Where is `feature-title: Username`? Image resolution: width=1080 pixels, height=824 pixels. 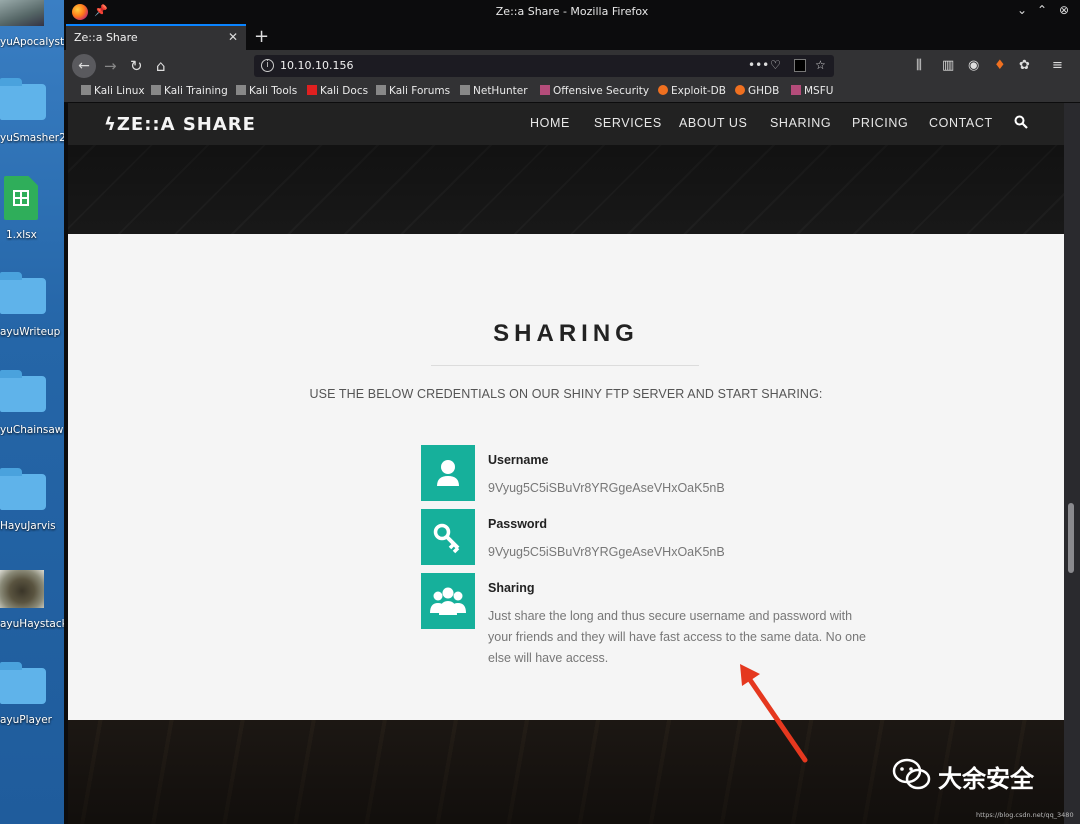 feature-title: Username is located at coordinates (518, 460).